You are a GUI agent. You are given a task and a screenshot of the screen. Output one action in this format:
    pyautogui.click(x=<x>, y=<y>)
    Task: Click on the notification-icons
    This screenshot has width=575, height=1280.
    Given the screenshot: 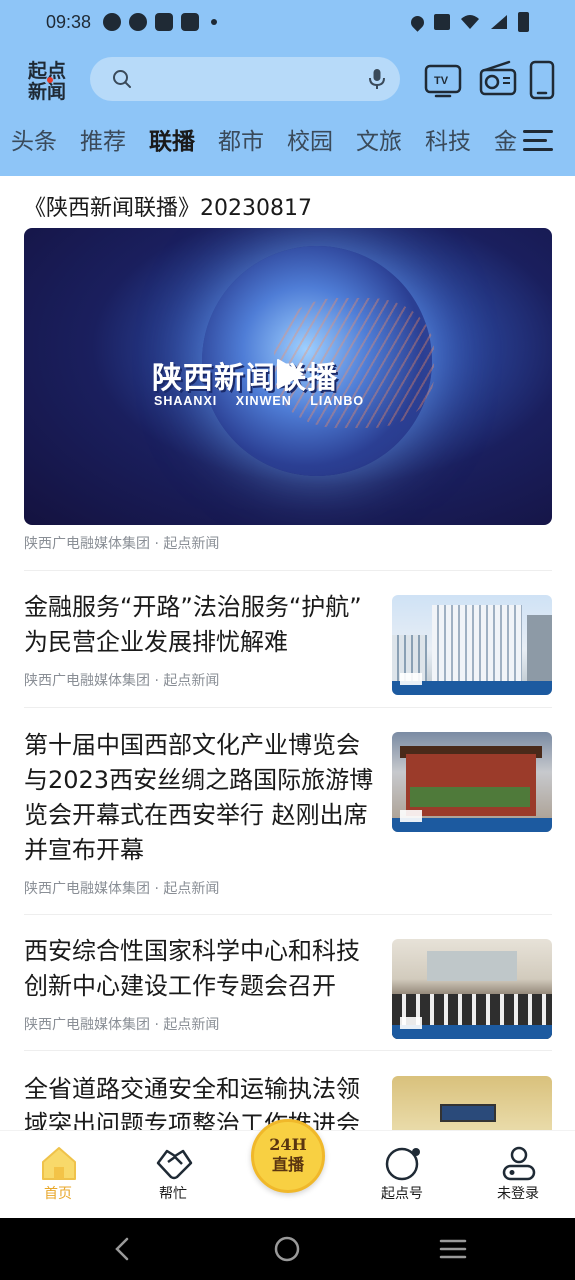 What is the action you would take?
    pyautogui.click(x=160, y=22)
    